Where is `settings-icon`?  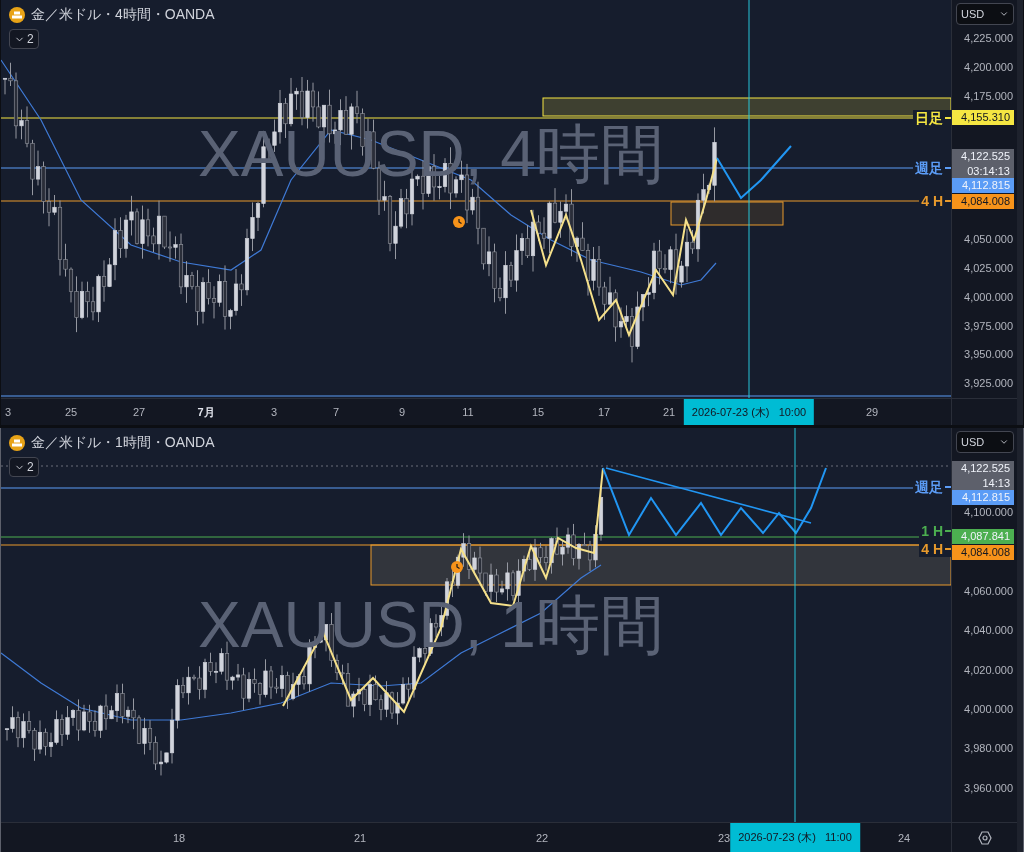
settings-icon is located at coordinates (984, 837).